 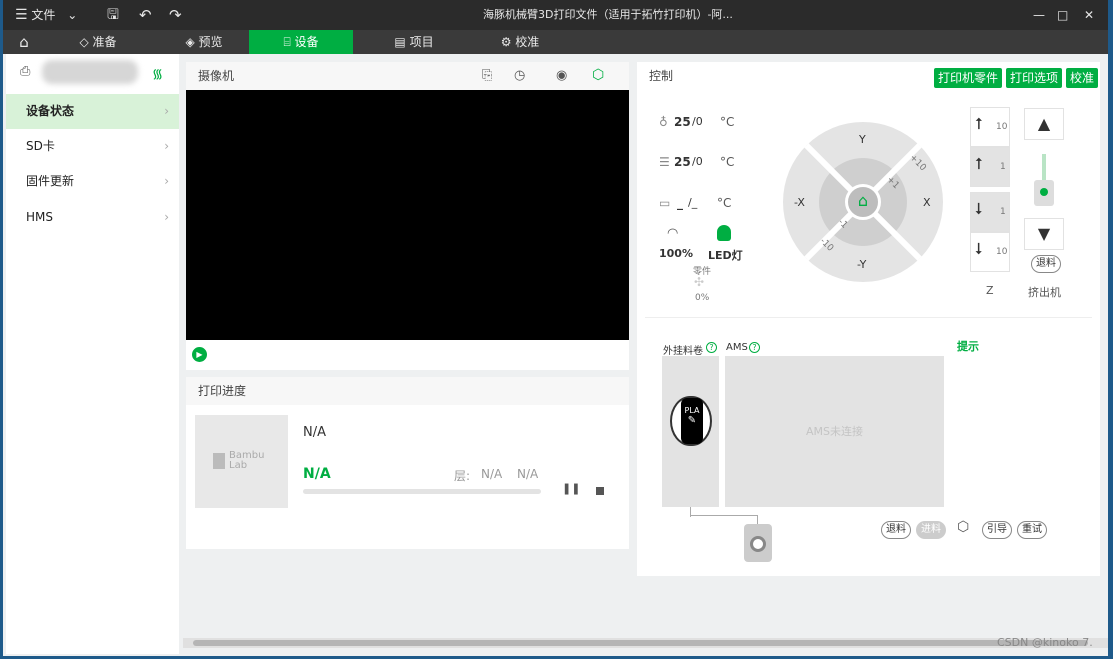 What do you see at coordinates (145, 15) in the screenshot?
I see `undo-icon: ↶` at bounding box center [145, 15].